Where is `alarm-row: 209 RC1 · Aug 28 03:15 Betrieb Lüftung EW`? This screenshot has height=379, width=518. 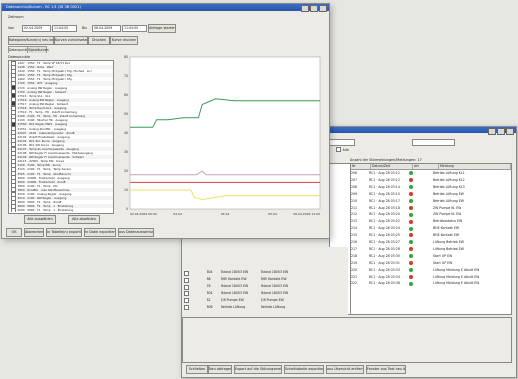
alarm-row: 209 RC1 · Aug 28 03:15 Betrieb Lüftung EW is located at coordinates (431, 194).